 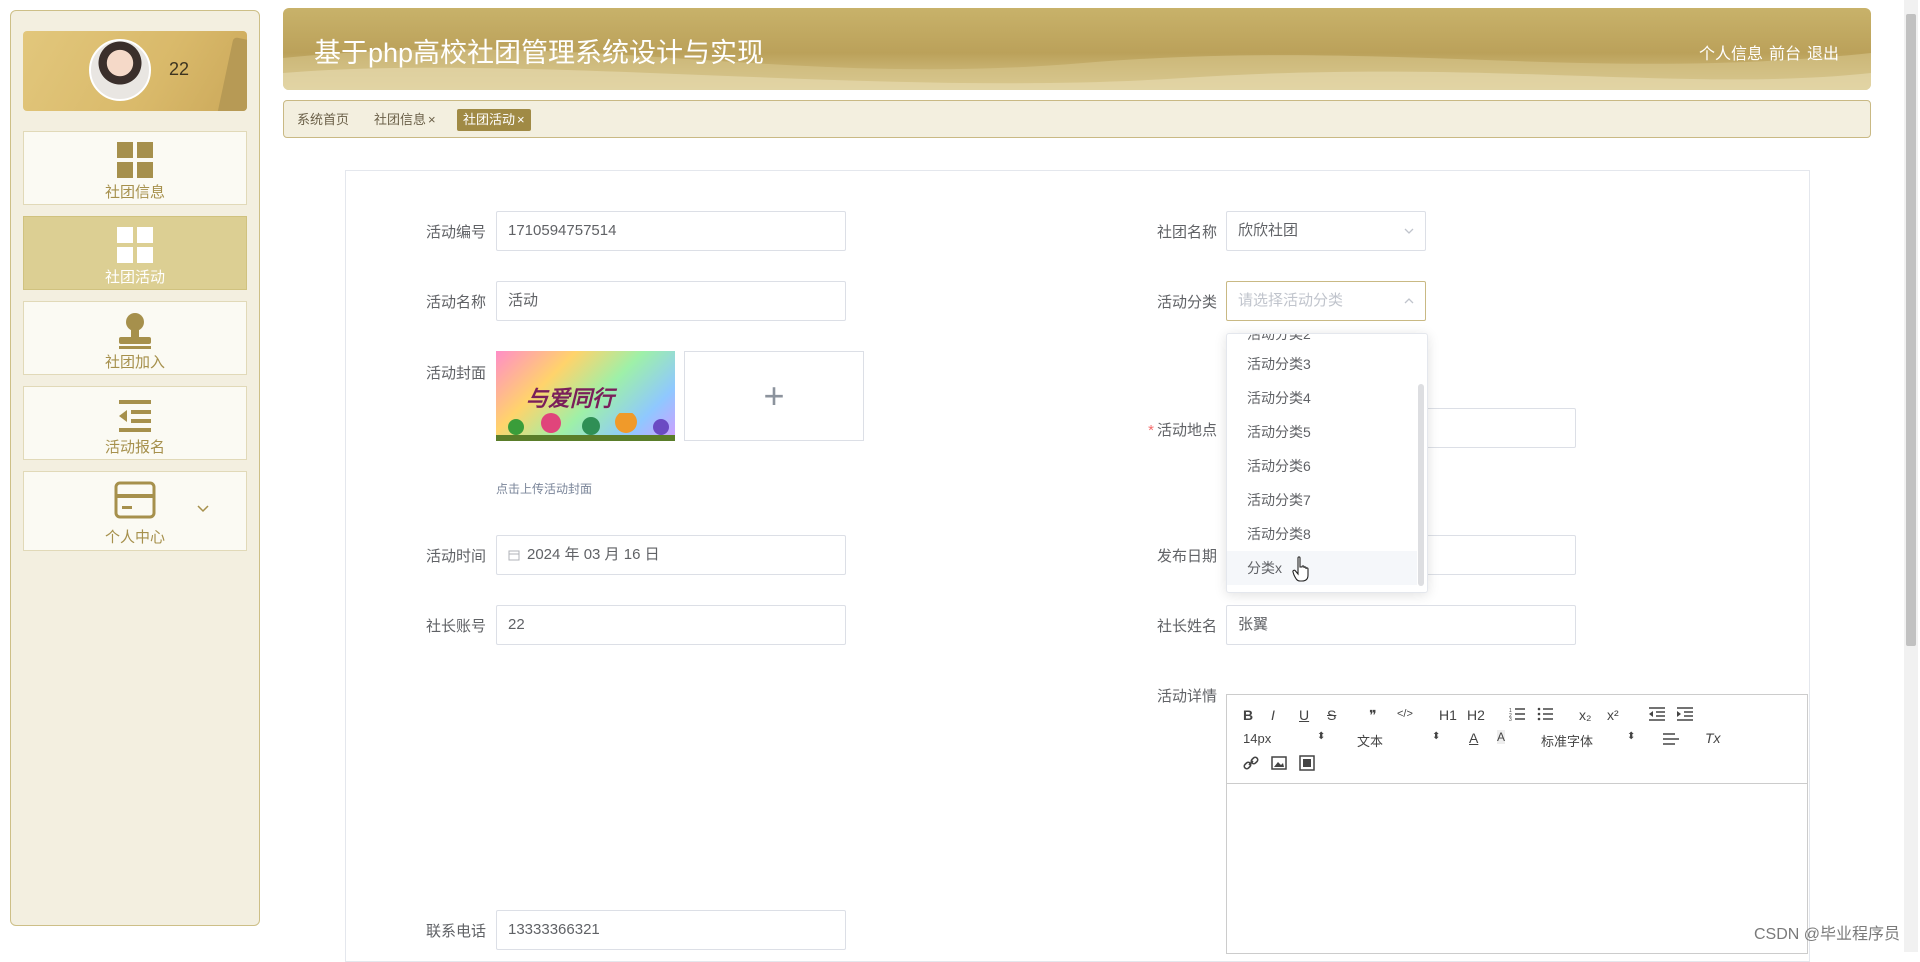 I want to click on sidebar-item-activity-signup: 活动报名, so click(x=135, y=423).